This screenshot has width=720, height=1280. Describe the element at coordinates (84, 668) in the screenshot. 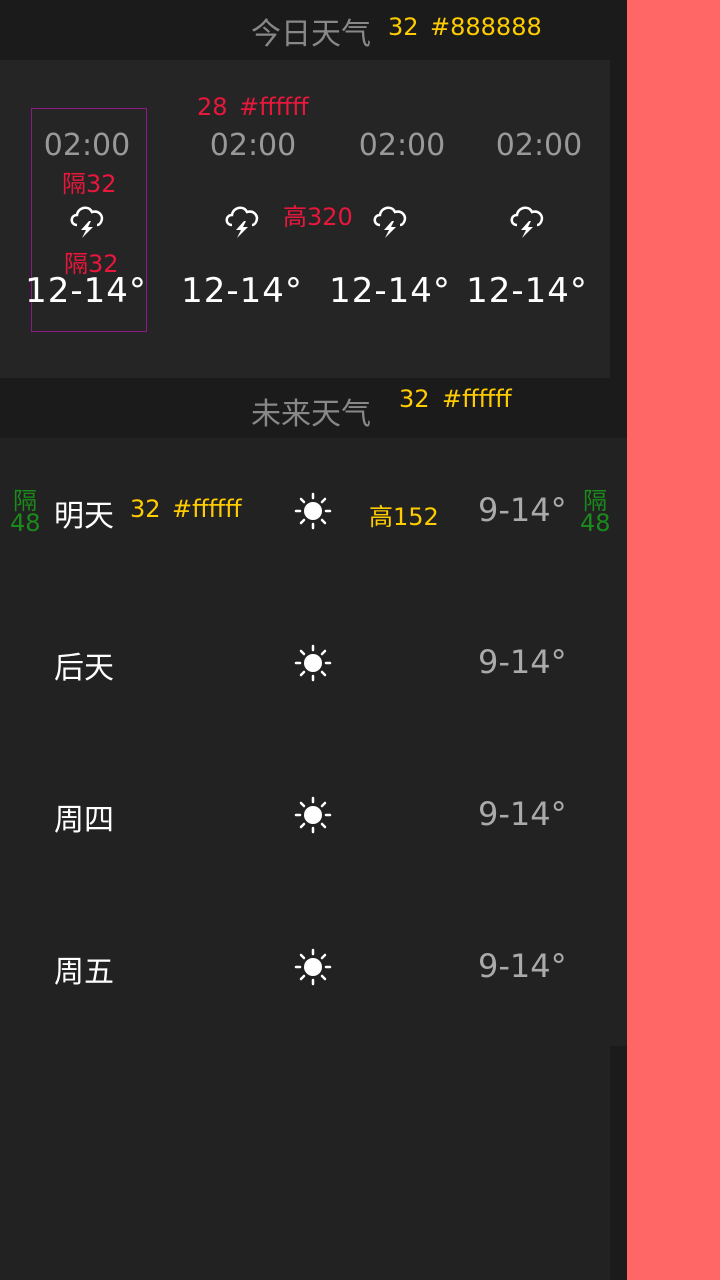

I see `day-label: 后天` at that location.